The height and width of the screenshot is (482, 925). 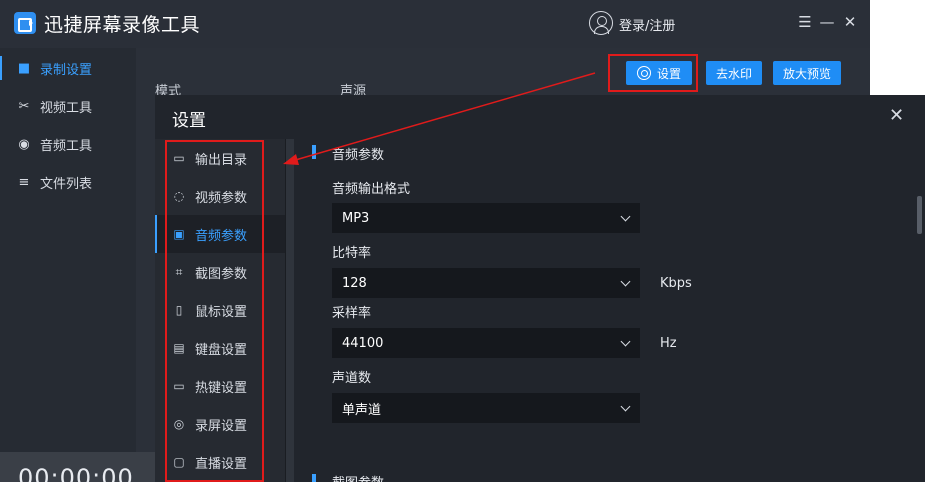 What do you see at coordinates (352, 313) in the screenshot?
I see `samplerate-label: 采样率` at bounding box center [352, 313].